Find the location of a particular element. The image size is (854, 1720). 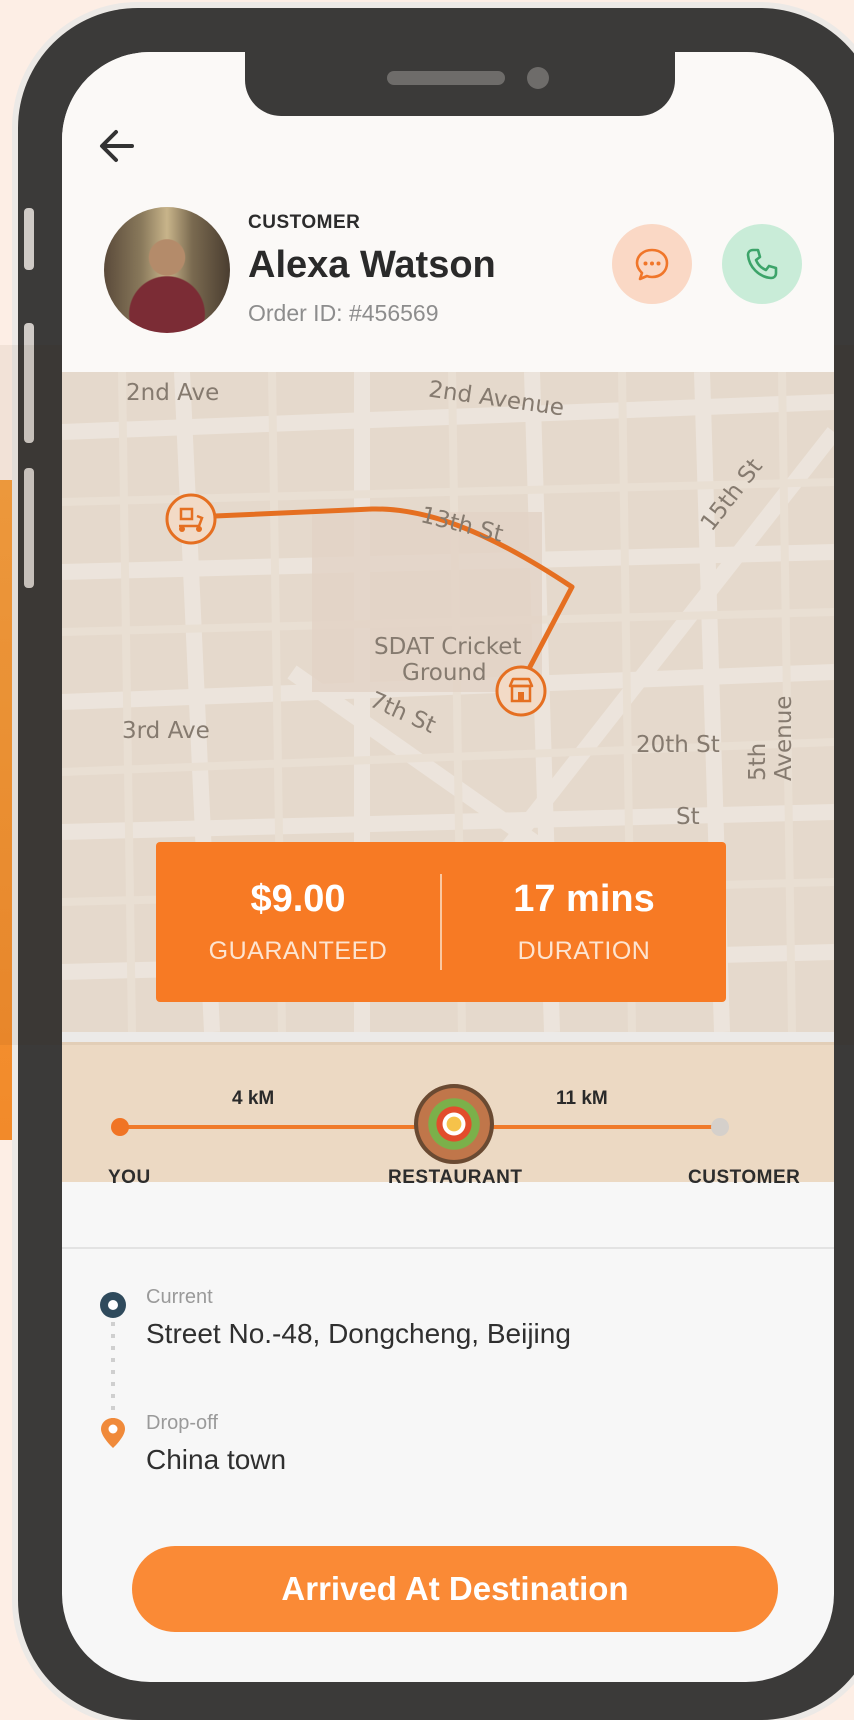

customer-dot is located at coordinates (720, 1127).